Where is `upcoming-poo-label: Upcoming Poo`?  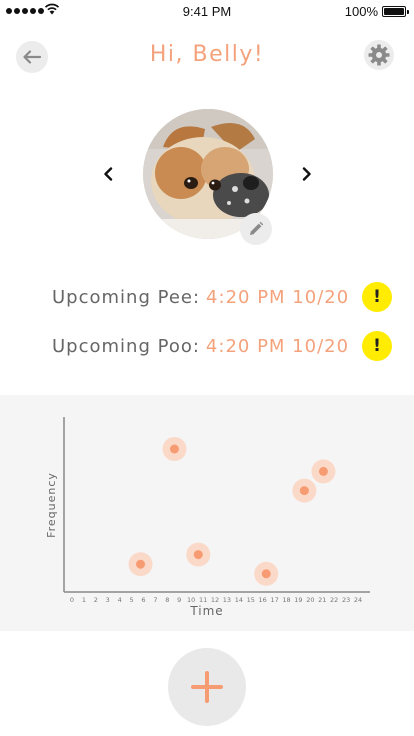
upcoming-poo-label: Upcoming Poo is located at coordinates (122, 346).